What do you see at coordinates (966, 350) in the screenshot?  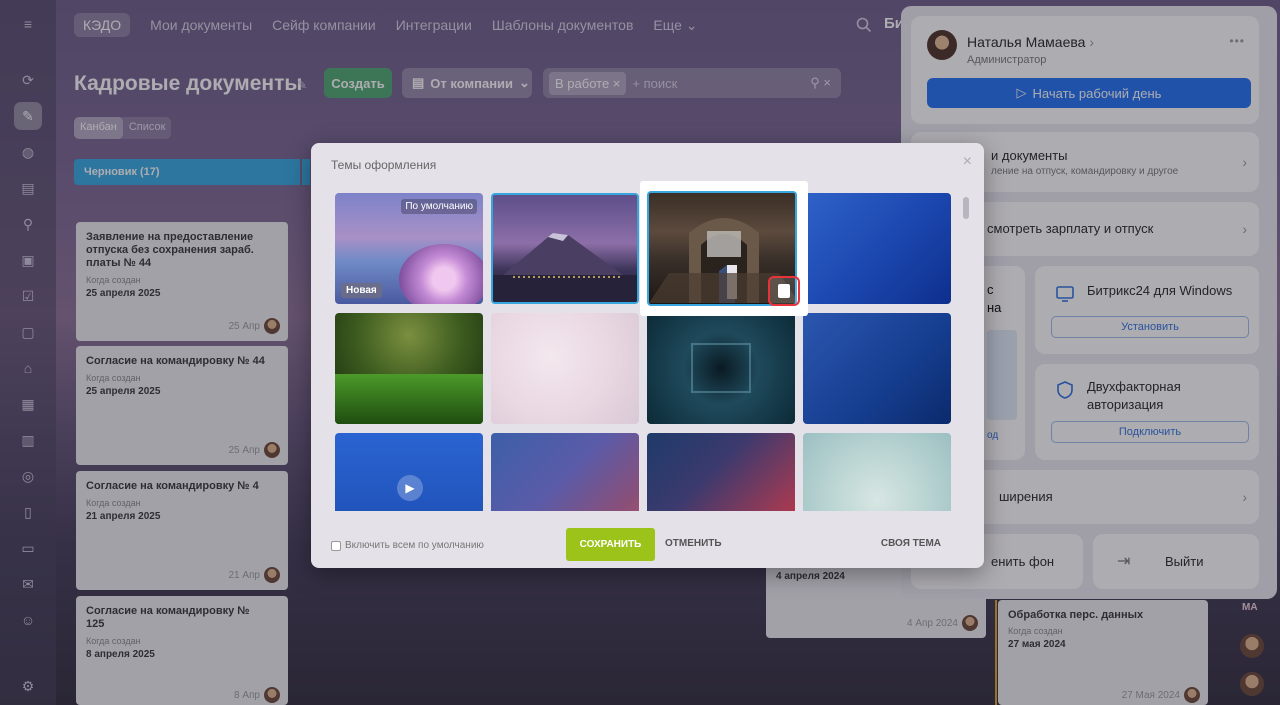 I see `scrollbar` at bounding box center [966, 350].